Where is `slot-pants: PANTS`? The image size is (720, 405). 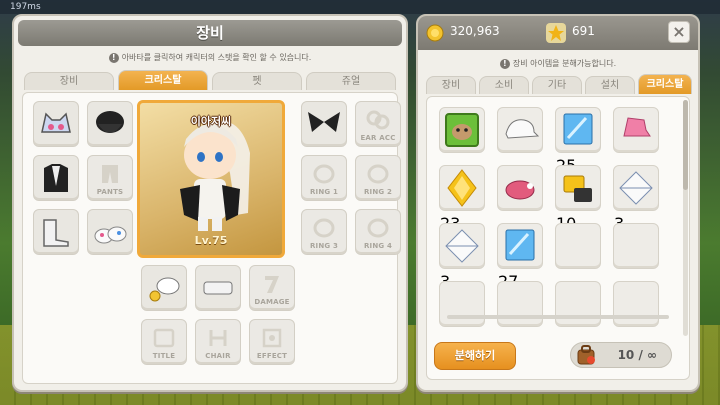
slot-pants: PANTS is located at coordinates (110, 178).